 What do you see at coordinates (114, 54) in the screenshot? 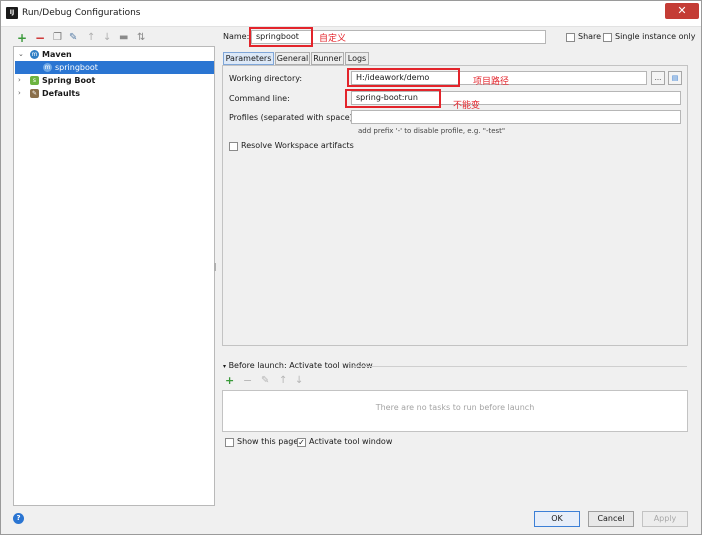
I see `tree-item-maven: ⌄ m Maven` at bounding box center [114, 54].